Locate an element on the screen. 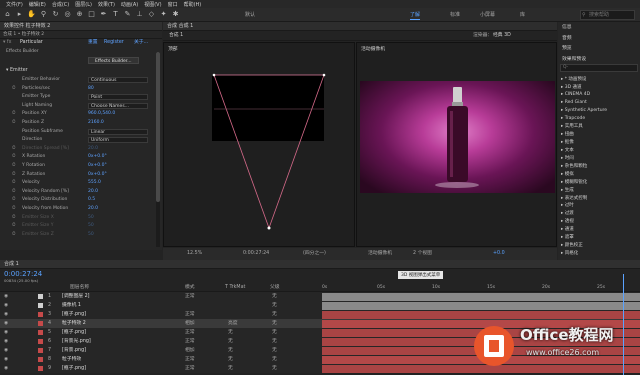  roto-tool-icon: ✦ is located at coordinates (163, 14).